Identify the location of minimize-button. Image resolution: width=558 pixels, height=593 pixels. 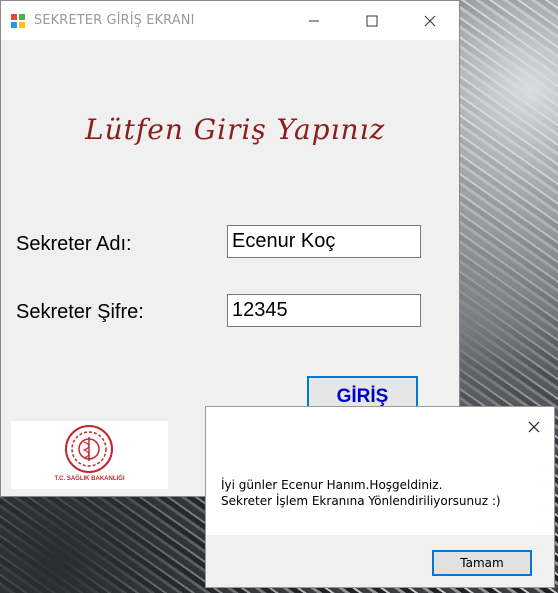
(314, 20).